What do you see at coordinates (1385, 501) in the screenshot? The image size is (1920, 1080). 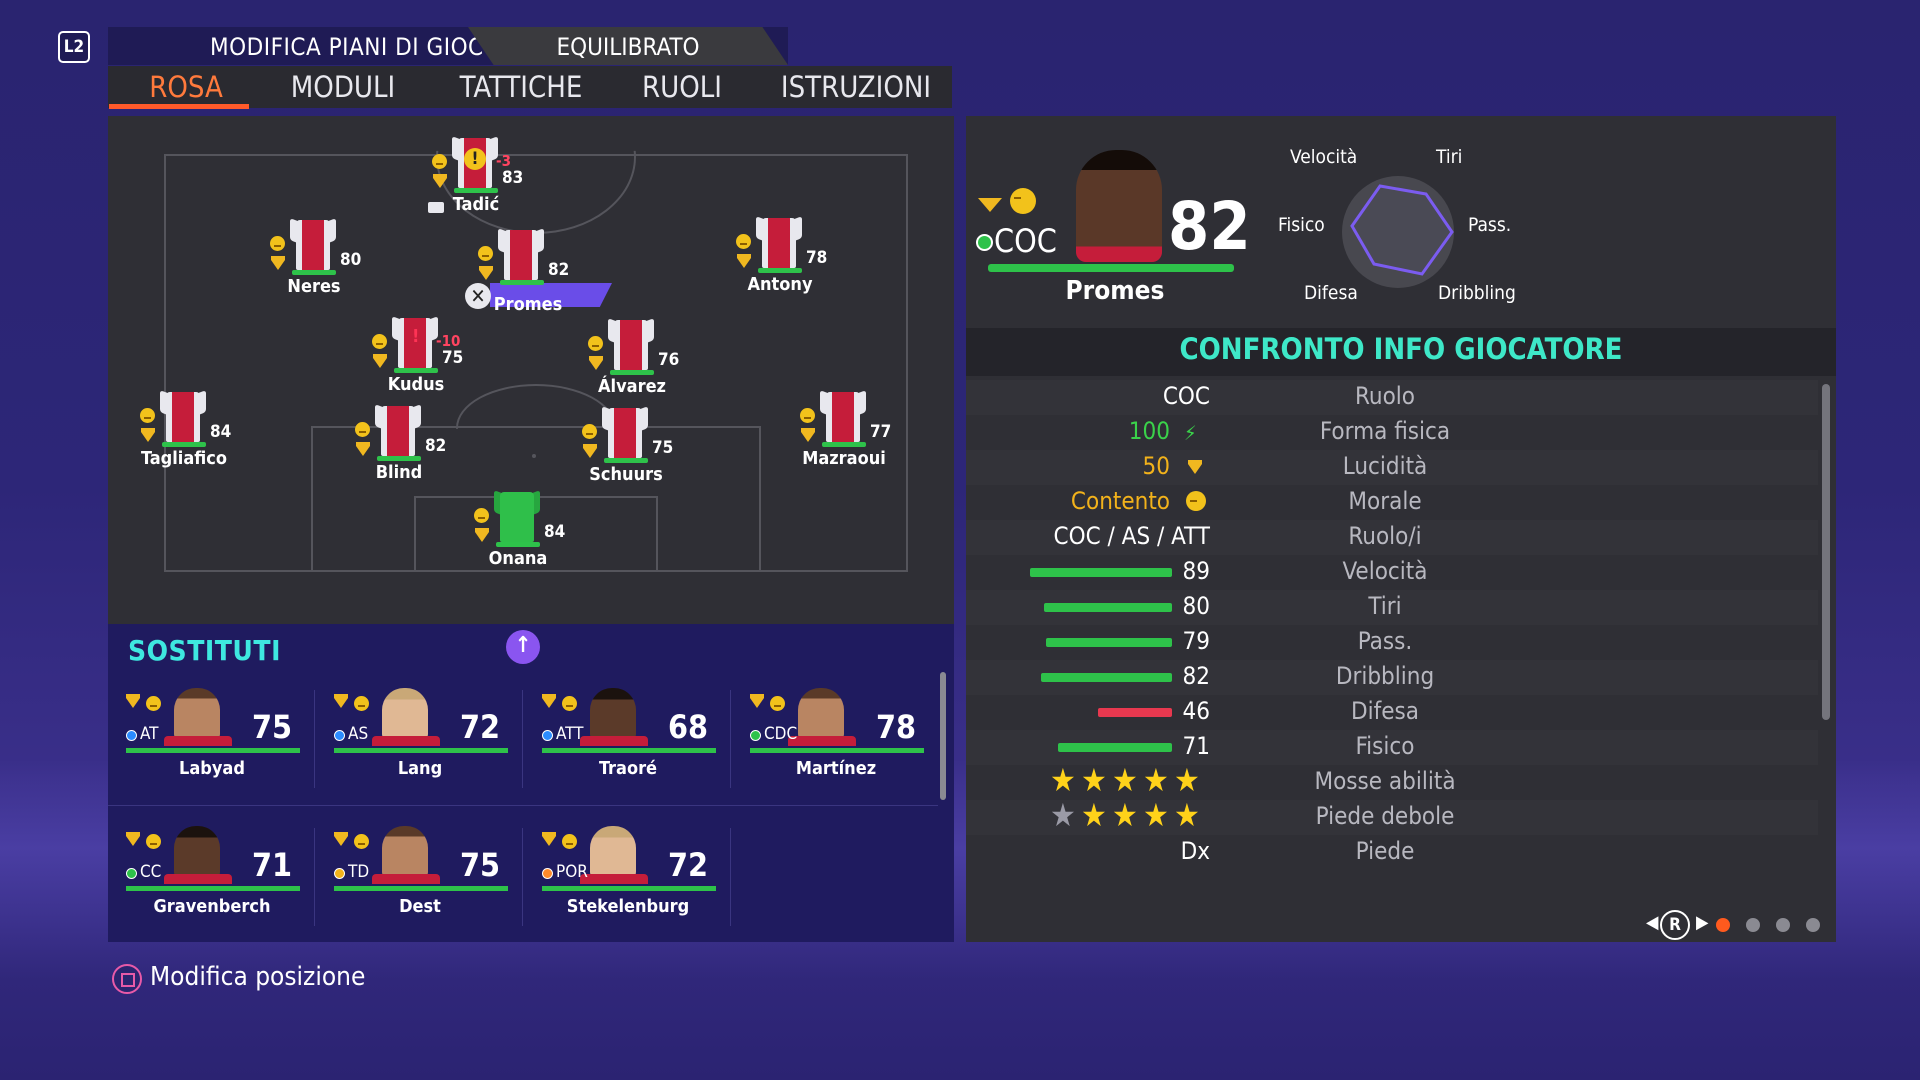 I see `compare-row-label: Morale` at bounding box center [1385, 501].